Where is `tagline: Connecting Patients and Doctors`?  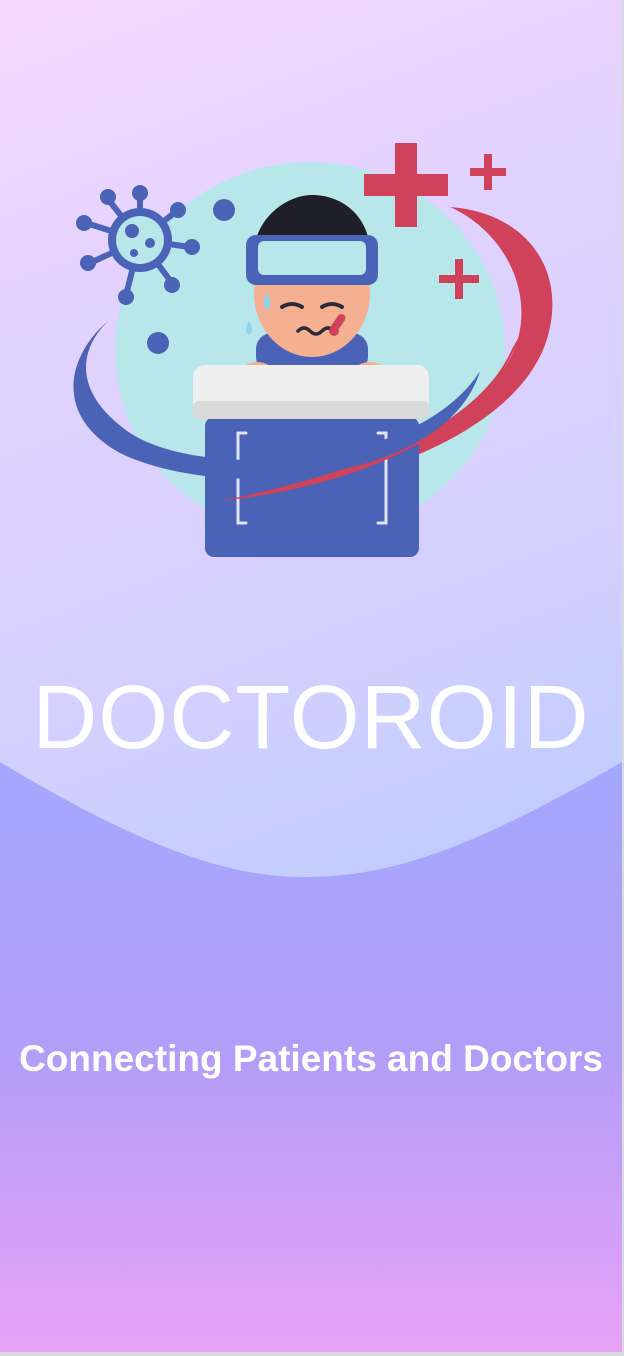 tagline: Connecting Patients and Doctors is located at coordinates (311, 1058).